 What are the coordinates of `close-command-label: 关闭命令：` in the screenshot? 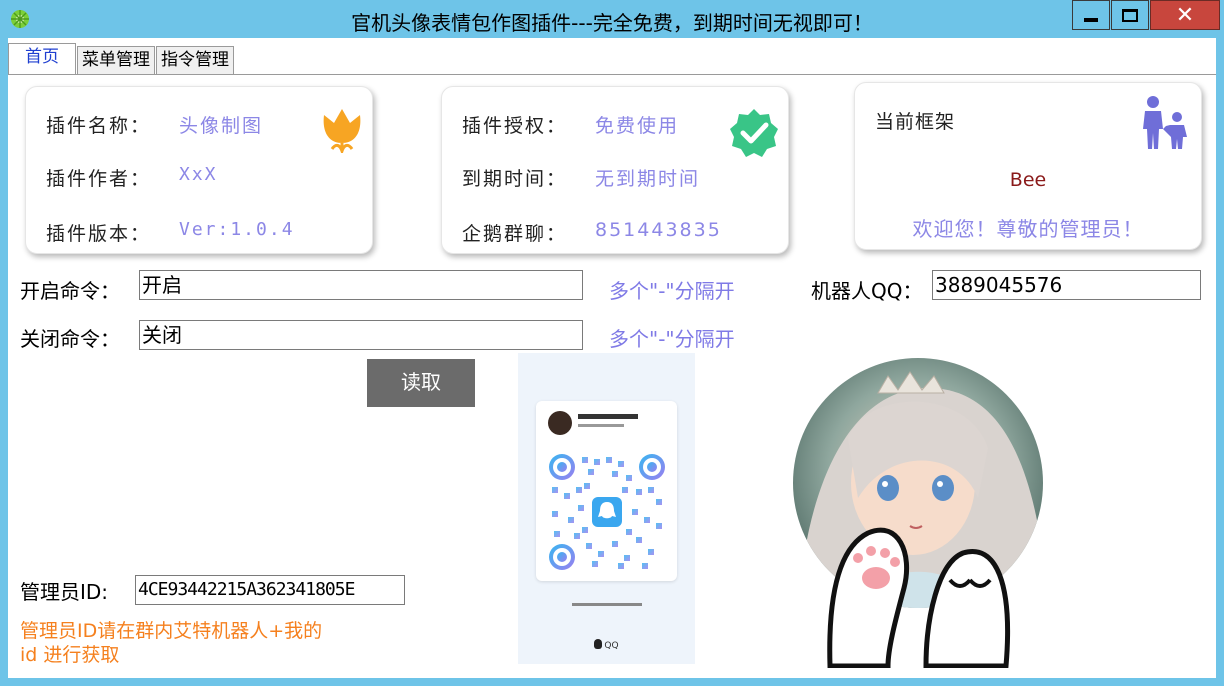 It's located at (70, 339).